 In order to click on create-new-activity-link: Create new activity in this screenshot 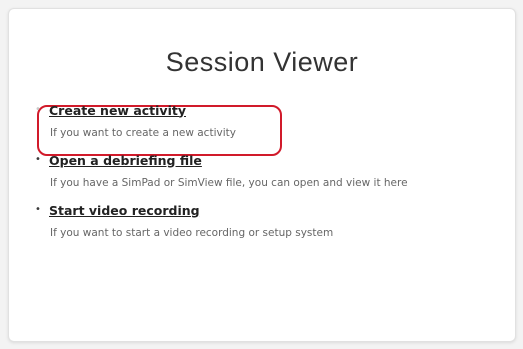, I will do `click(117, 110)`.